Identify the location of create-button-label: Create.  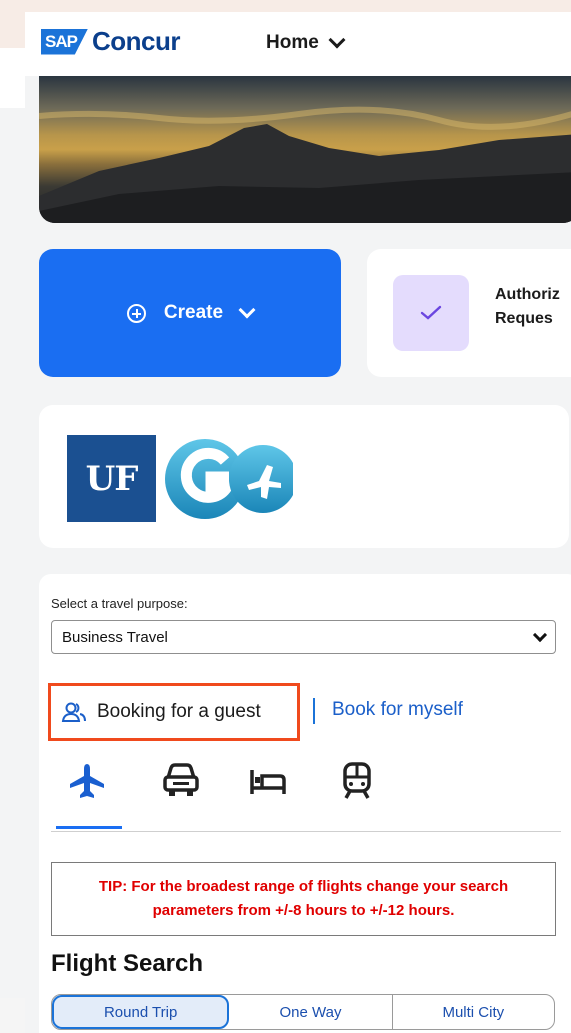
(193, 312).